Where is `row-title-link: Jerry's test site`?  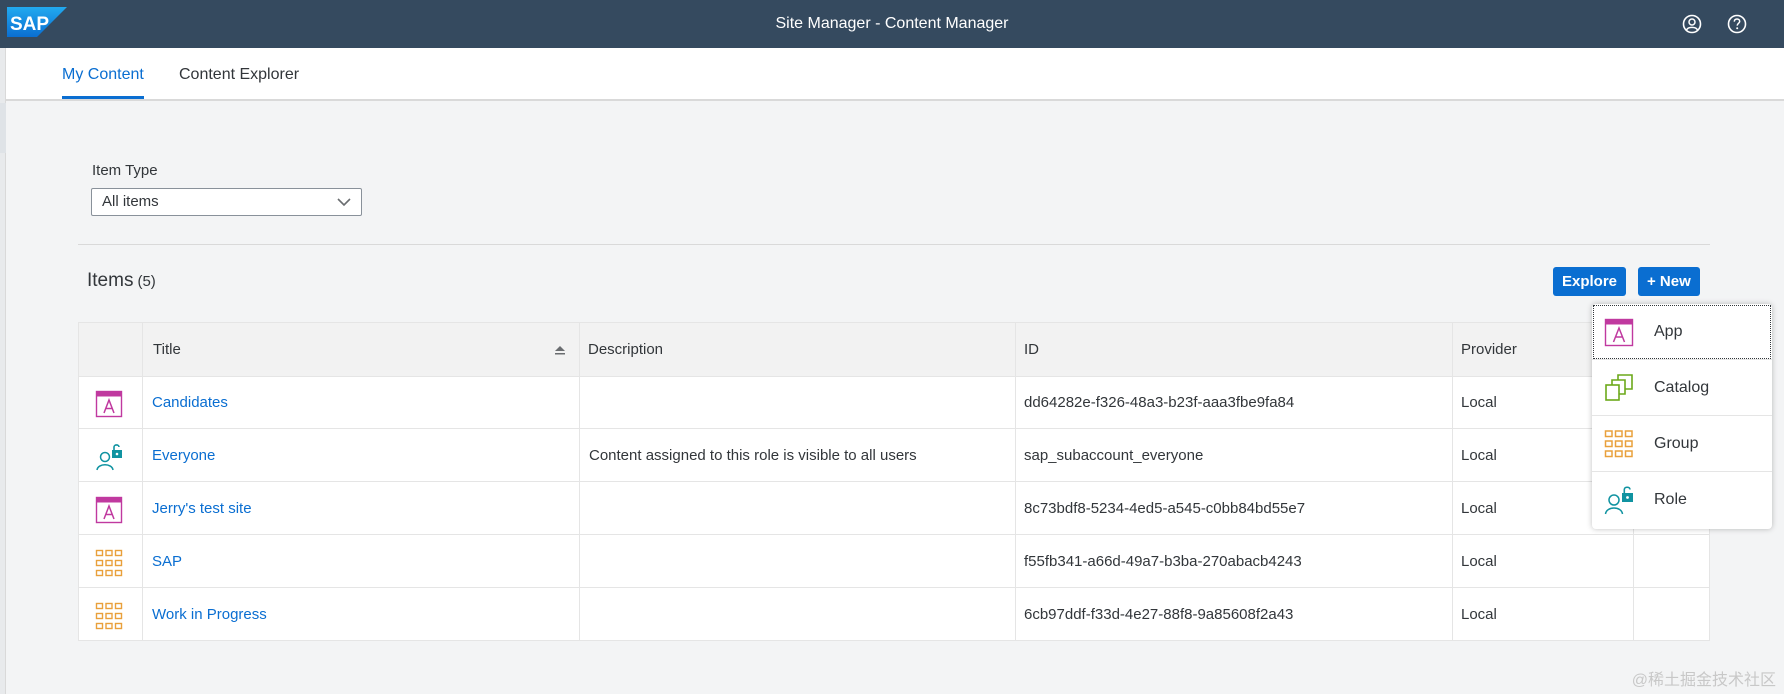
row-title-link: Jerry's test site is located at coordinates (202, 509).